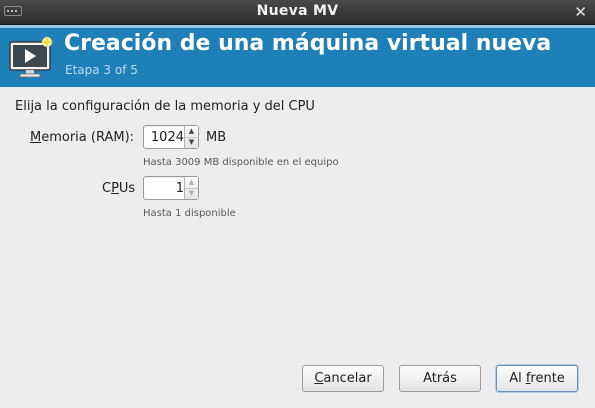 Image resolution: width=595 pixels, height=408 pixels. What do you see at coordinates (308, 43) in the screenshot?
I see `wizard-heading: Creación de una máquina virtual nueva` at bounding box center [308, 43].